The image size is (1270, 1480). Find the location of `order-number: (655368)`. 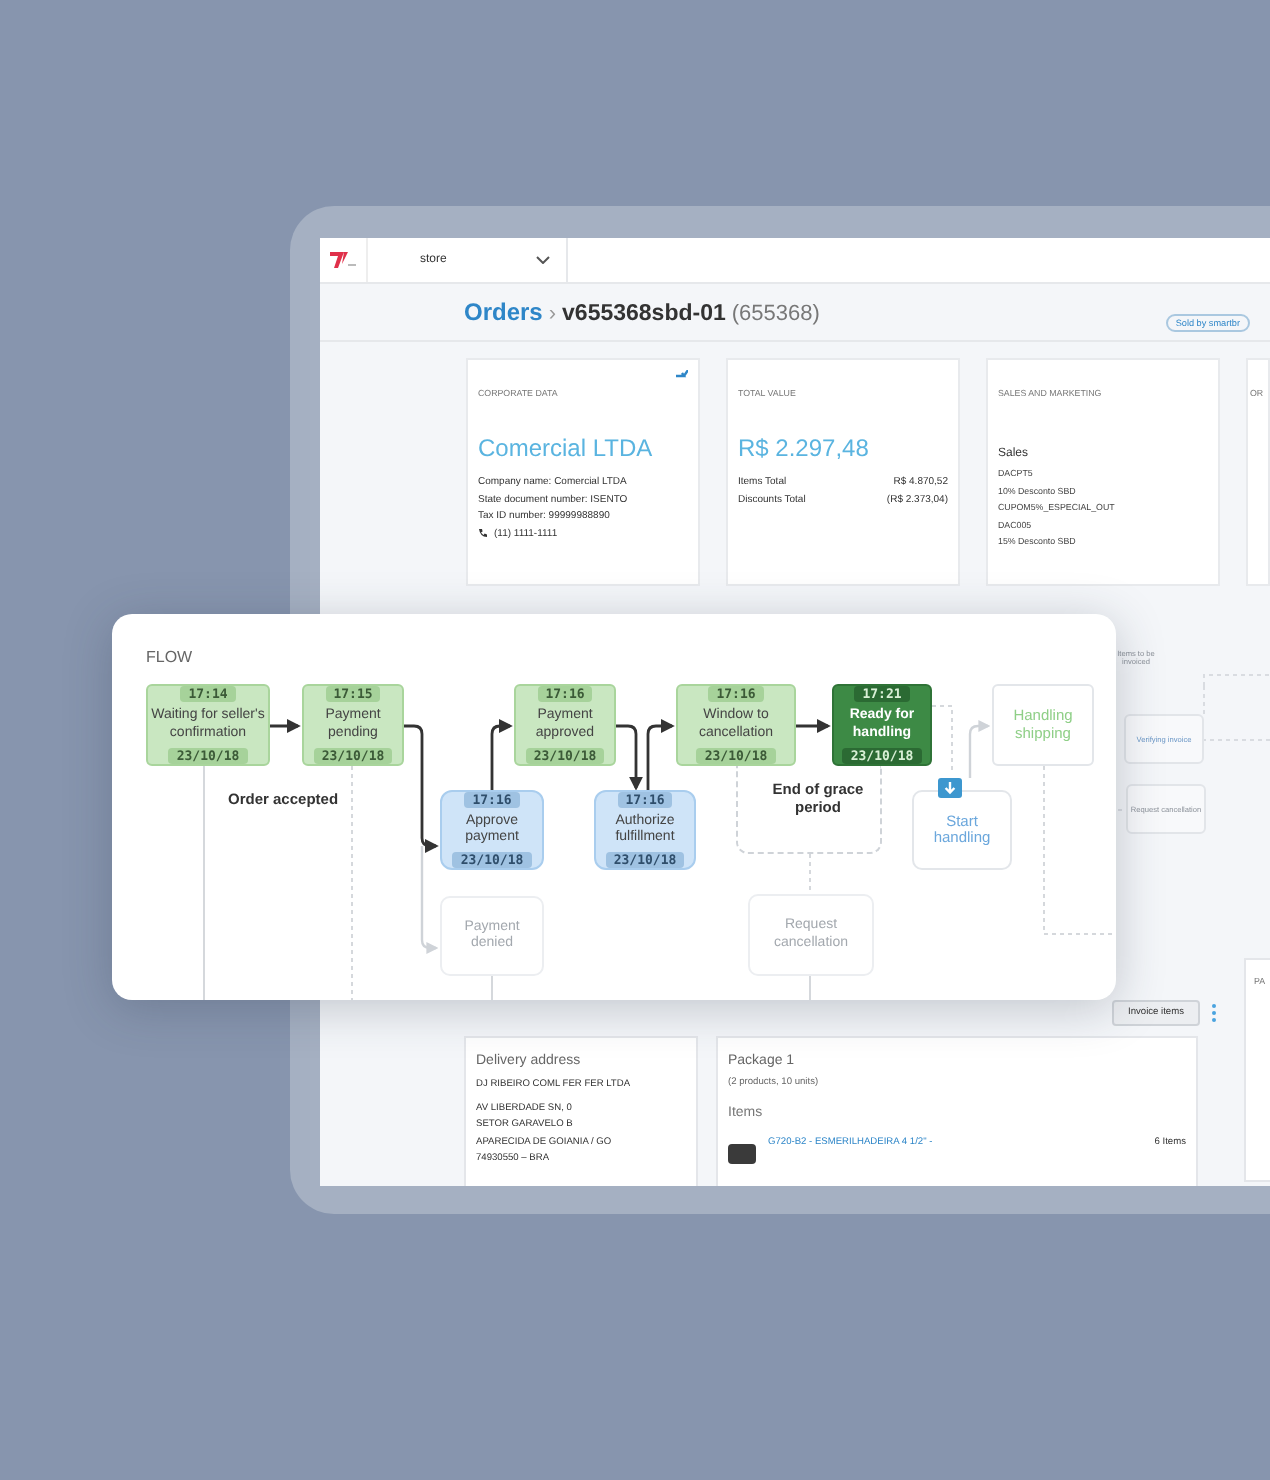

order-number: (655368) is located at coordinates (775, 314).